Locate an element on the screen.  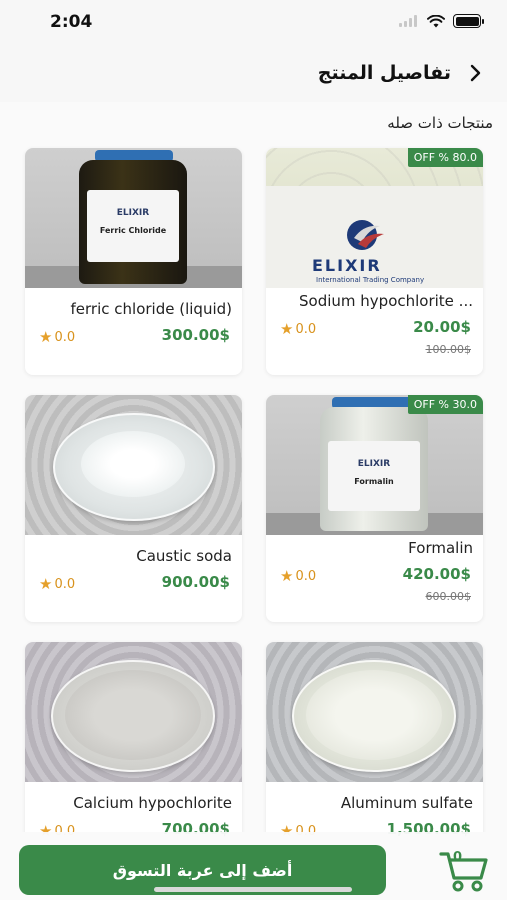
header: تفاصيل المنتج is located at coordinates (253, 74).